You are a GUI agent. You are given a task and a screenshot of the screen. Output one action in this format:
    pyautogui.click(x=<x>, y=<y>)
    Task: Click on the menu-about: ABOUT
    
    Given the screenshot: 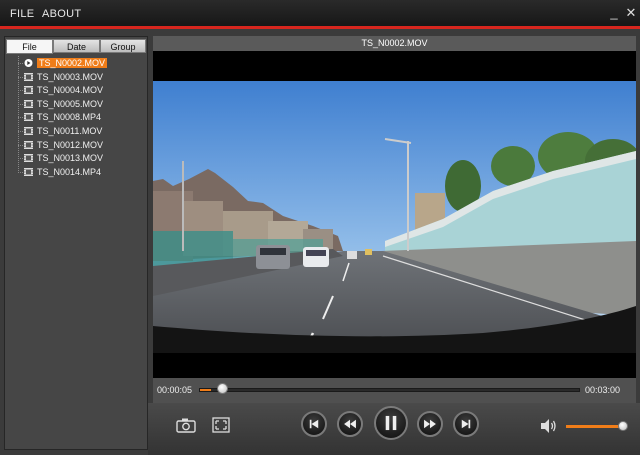 What is the action you would take?
    pyautogui.click(x=61, y=14)
    